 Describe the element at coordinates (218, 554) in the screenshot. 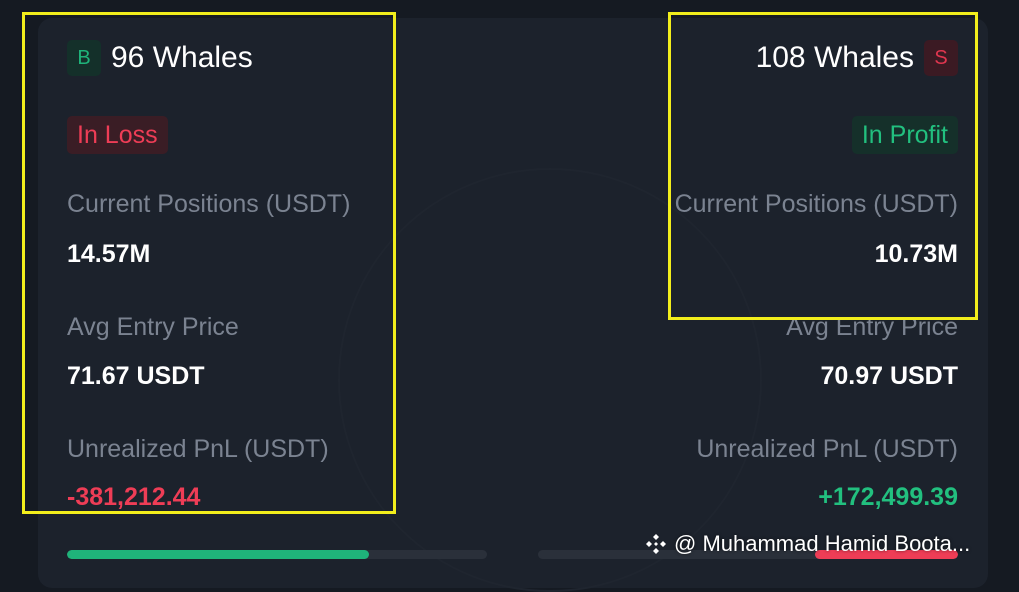

I see `buy-progress-fill` at that location.